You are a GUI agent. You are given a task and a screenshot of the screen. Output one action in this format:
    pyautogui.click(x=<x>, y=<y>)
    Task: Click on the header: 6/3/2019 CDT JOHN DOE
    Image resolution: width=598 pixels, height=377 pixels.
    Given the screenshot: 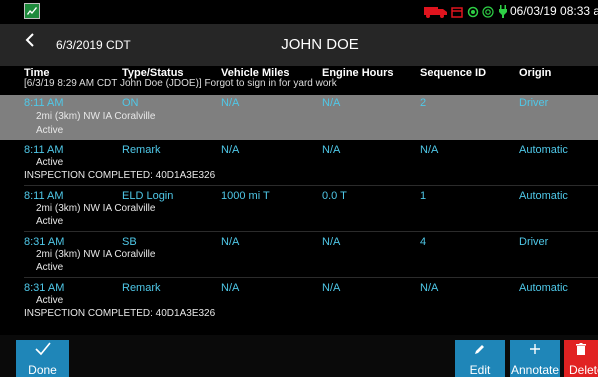 What is the action you would take?
    pyautogui.click(x=299, y=45)
    